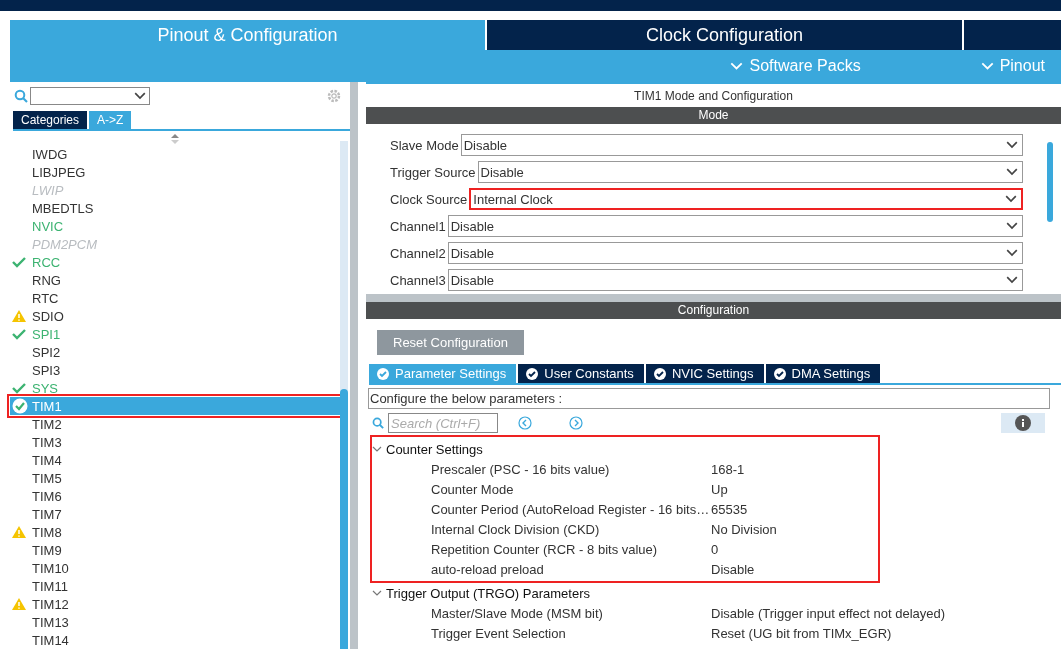 This screenshot has width=1061, height=649. Describe the element at coordinates (175, 352) in the screenshot. I see `peripheral-item: SPI2` at that location.